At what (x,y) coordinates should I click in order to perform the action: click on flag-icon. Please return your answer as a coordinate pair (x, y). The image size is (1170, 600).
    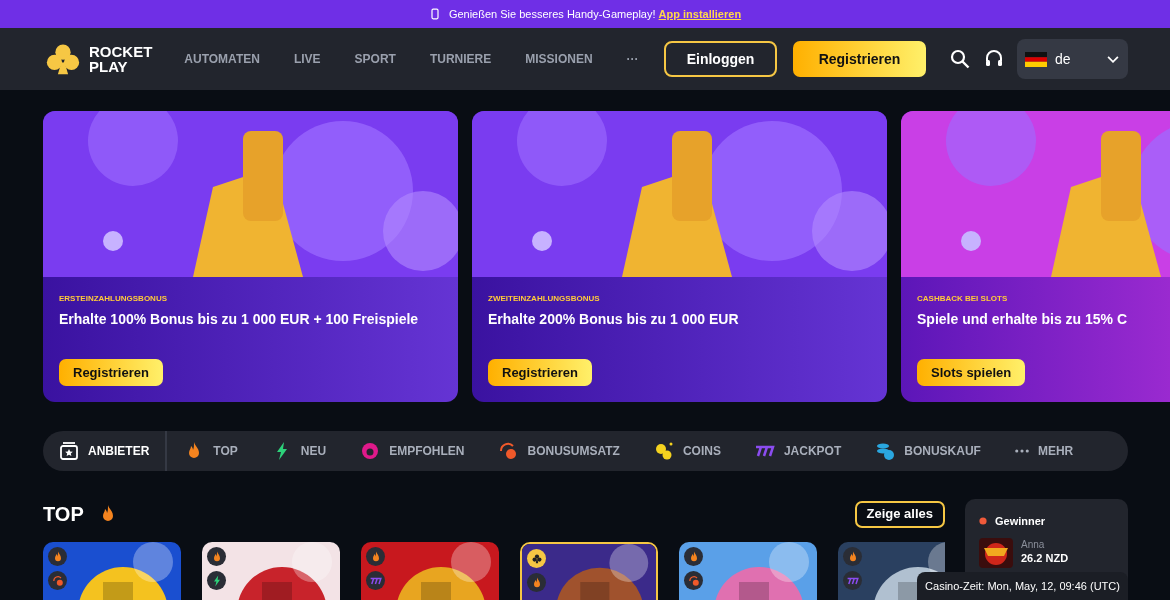
    Looking at the image, I should click on (1036, 59).